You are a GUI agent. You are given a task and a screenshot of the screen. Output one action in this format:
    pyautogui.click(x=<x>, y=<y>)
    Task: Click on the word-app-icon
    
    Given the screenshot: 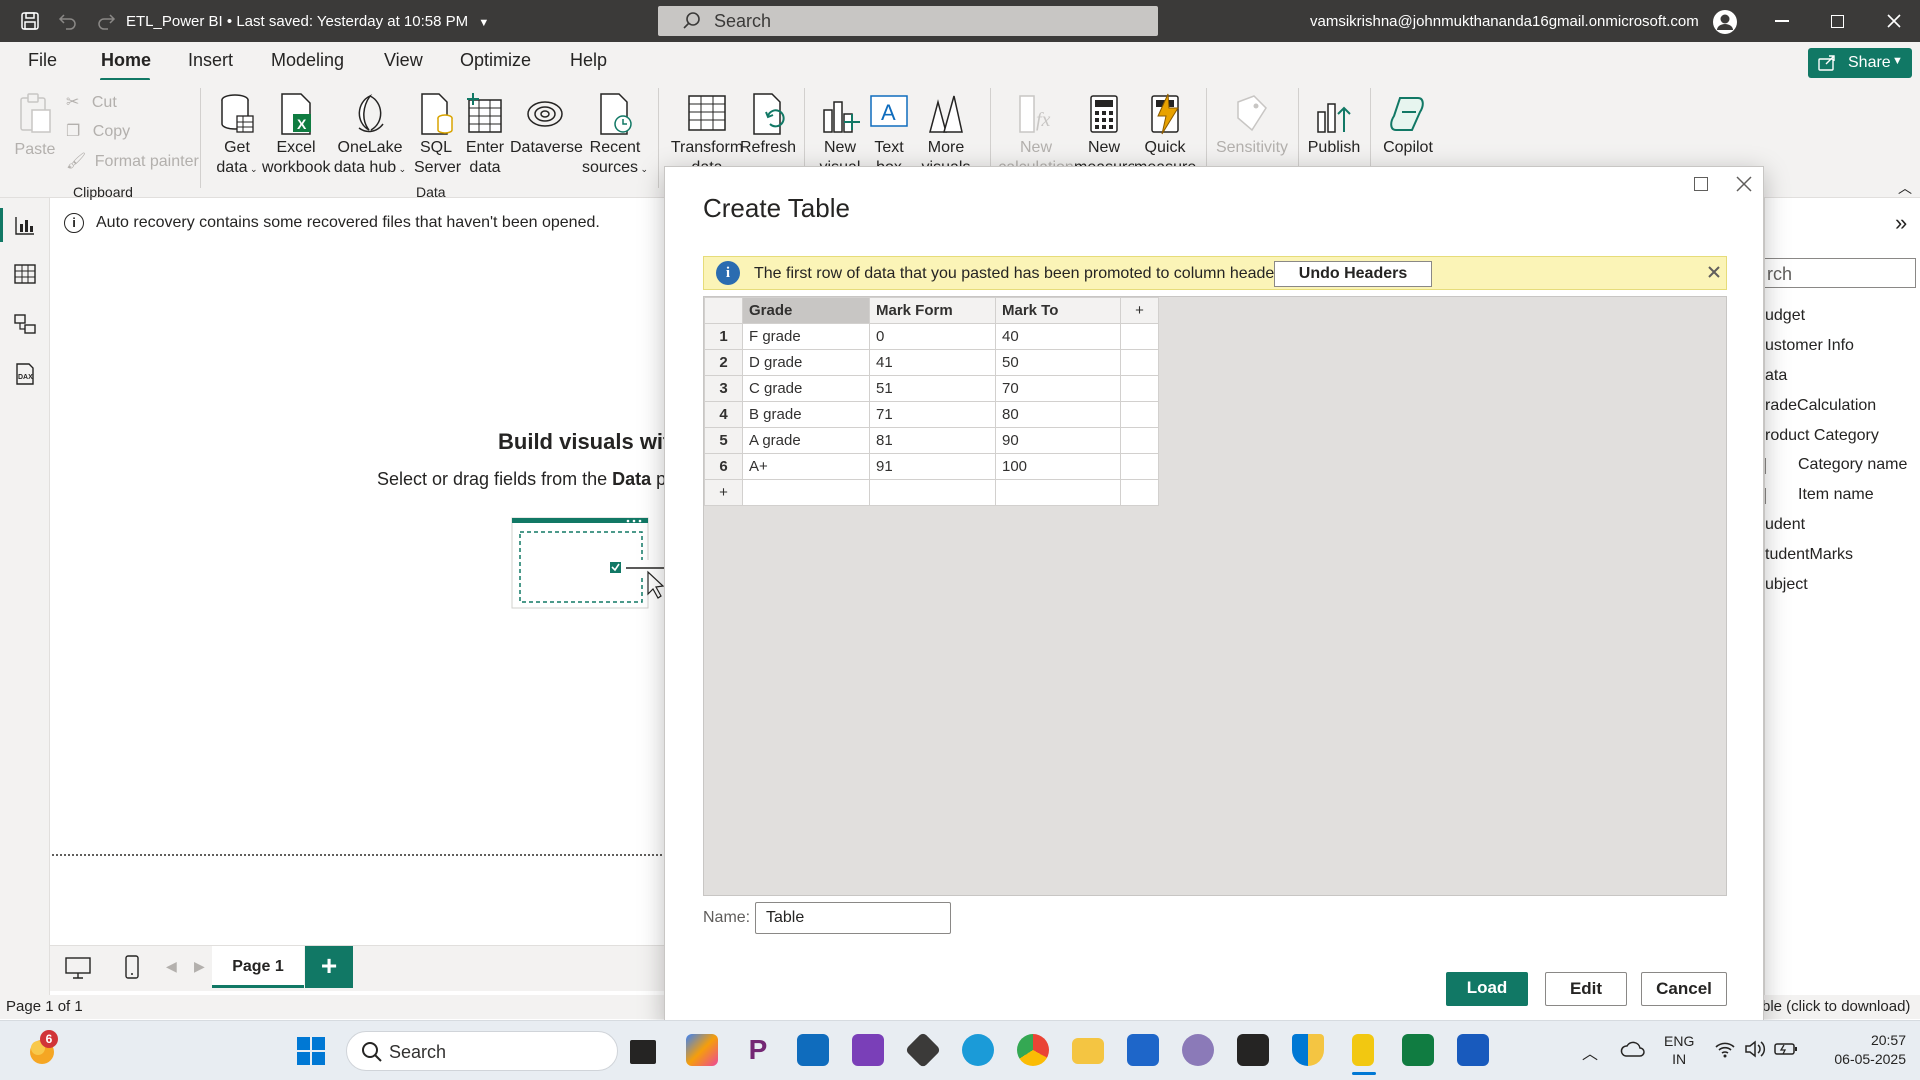 What is the action you would take?
    pyautogui.click(x=1473, y=1050)
    